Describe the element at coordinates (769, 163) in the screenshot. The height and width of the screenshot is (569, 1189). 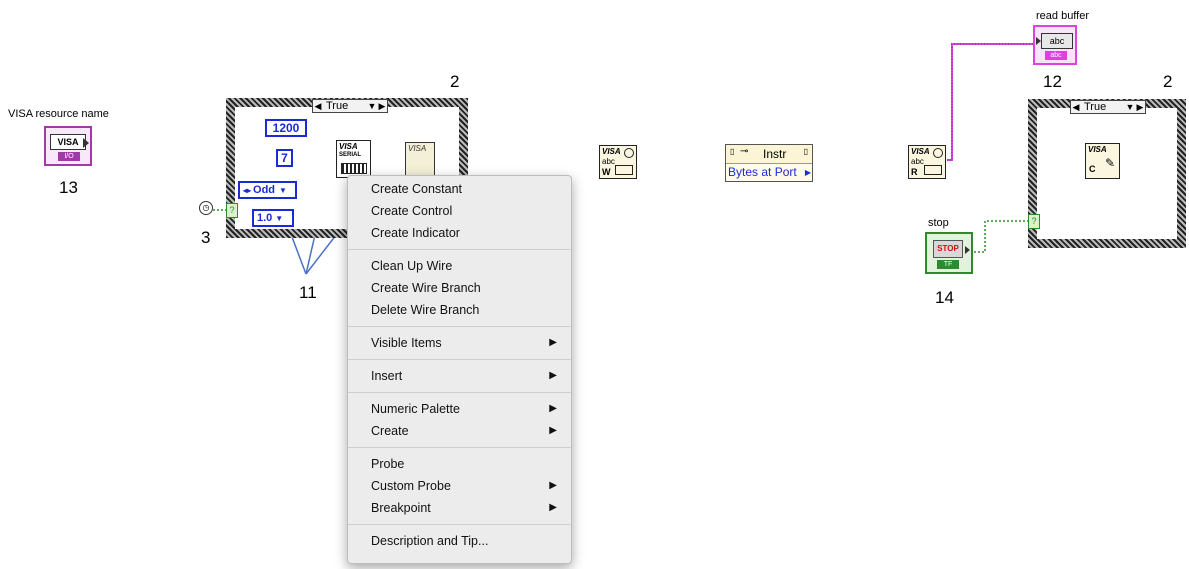
I see `property-node: ▯ ⊸ Instr ▯ Bytes at Port ▶` at that location.